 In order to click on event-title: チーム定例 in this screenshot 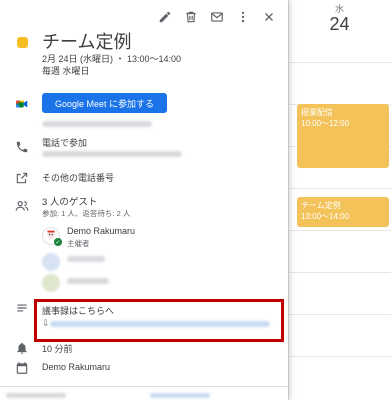, I will do `click(87, 42)`.